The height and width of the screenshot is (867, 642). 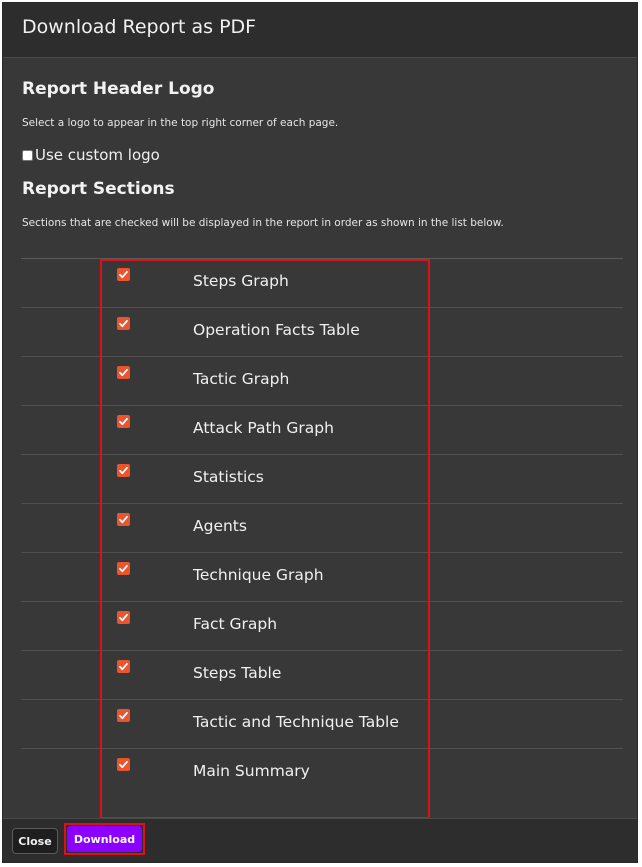 What do you see at coordinates (241, 379) in the screenshot?
I see `section-label: Tactic Graph` at bounding box center [241, 379].